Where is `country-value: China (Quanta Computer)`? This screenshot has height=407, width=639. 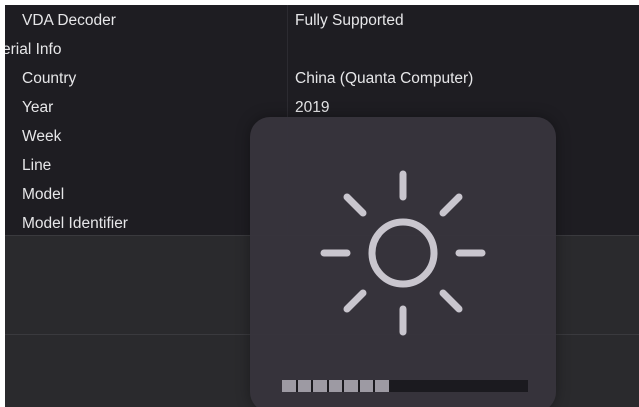
country-value: China (Quanta Computer) is located at coordinates (384, 78).